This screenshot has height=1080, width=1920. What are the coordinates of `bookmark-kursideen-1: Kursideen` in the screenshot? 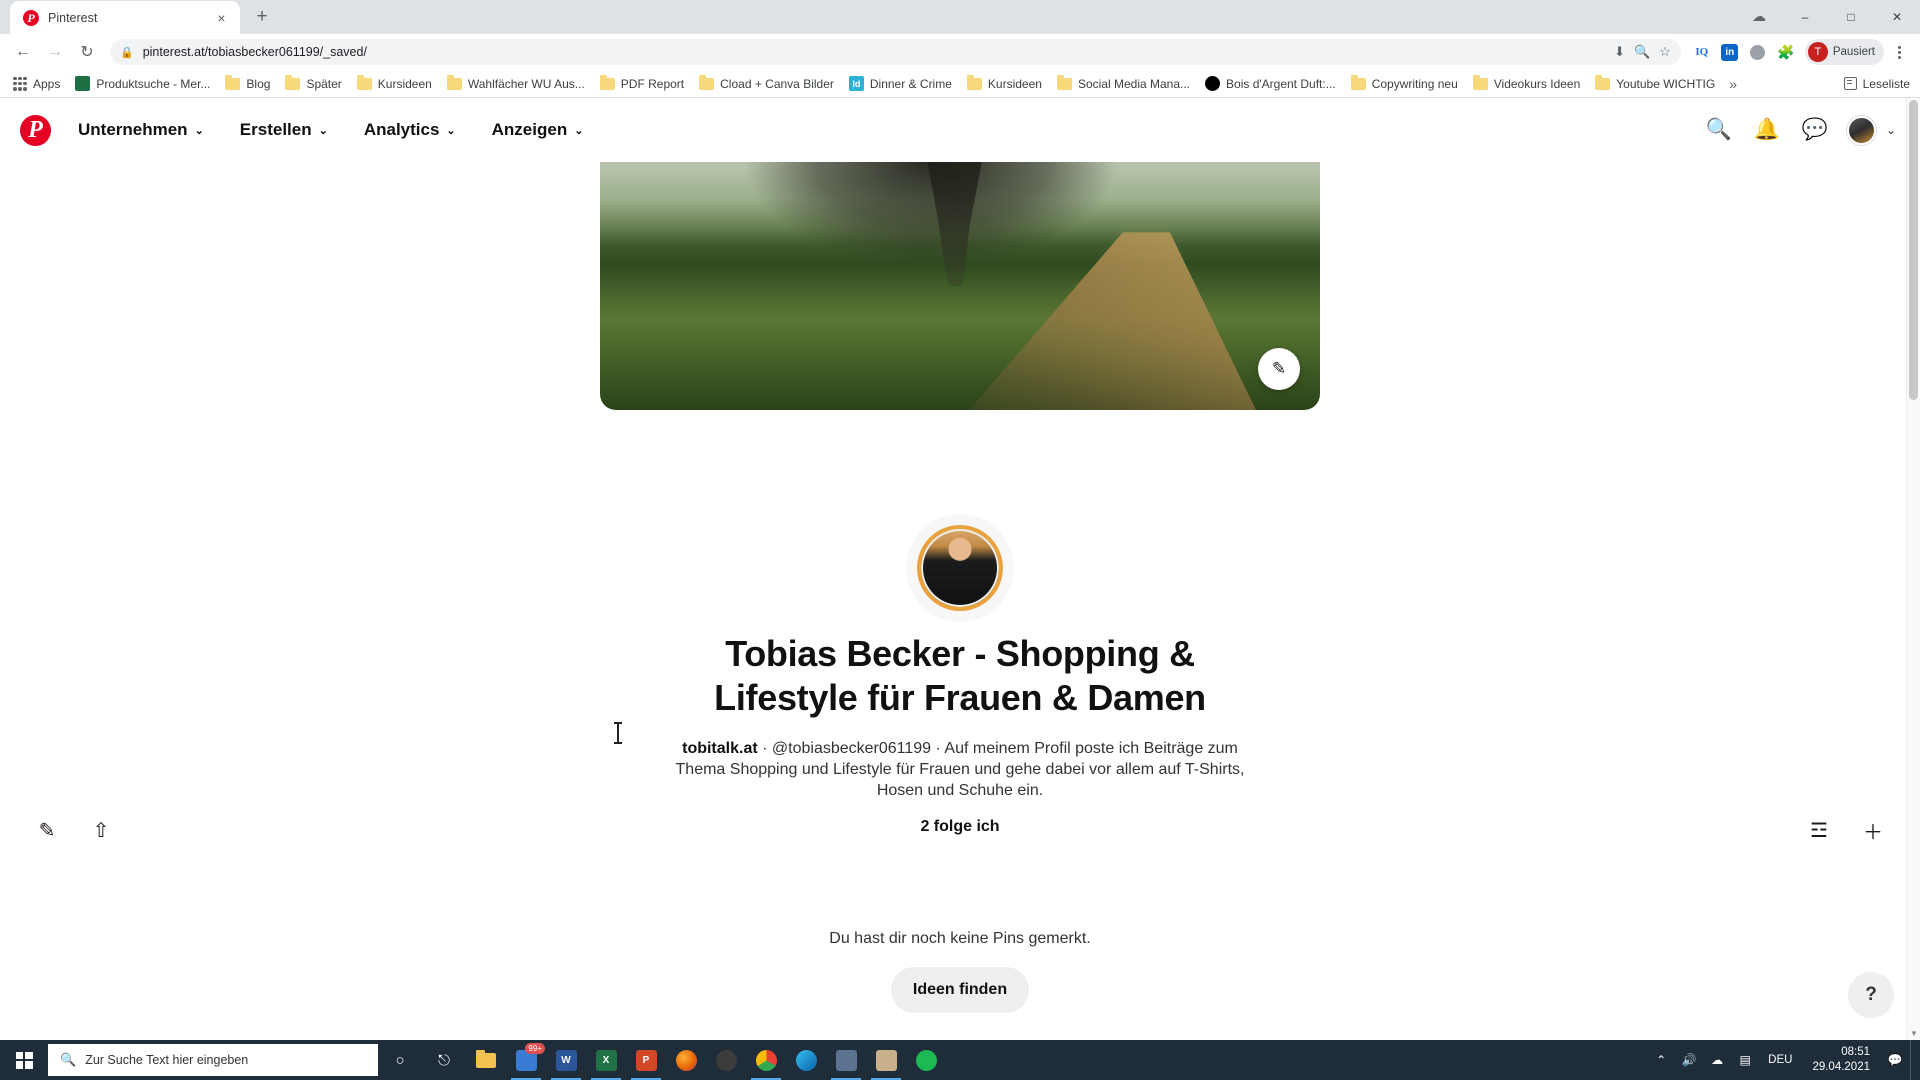 It's located at (394, 84).